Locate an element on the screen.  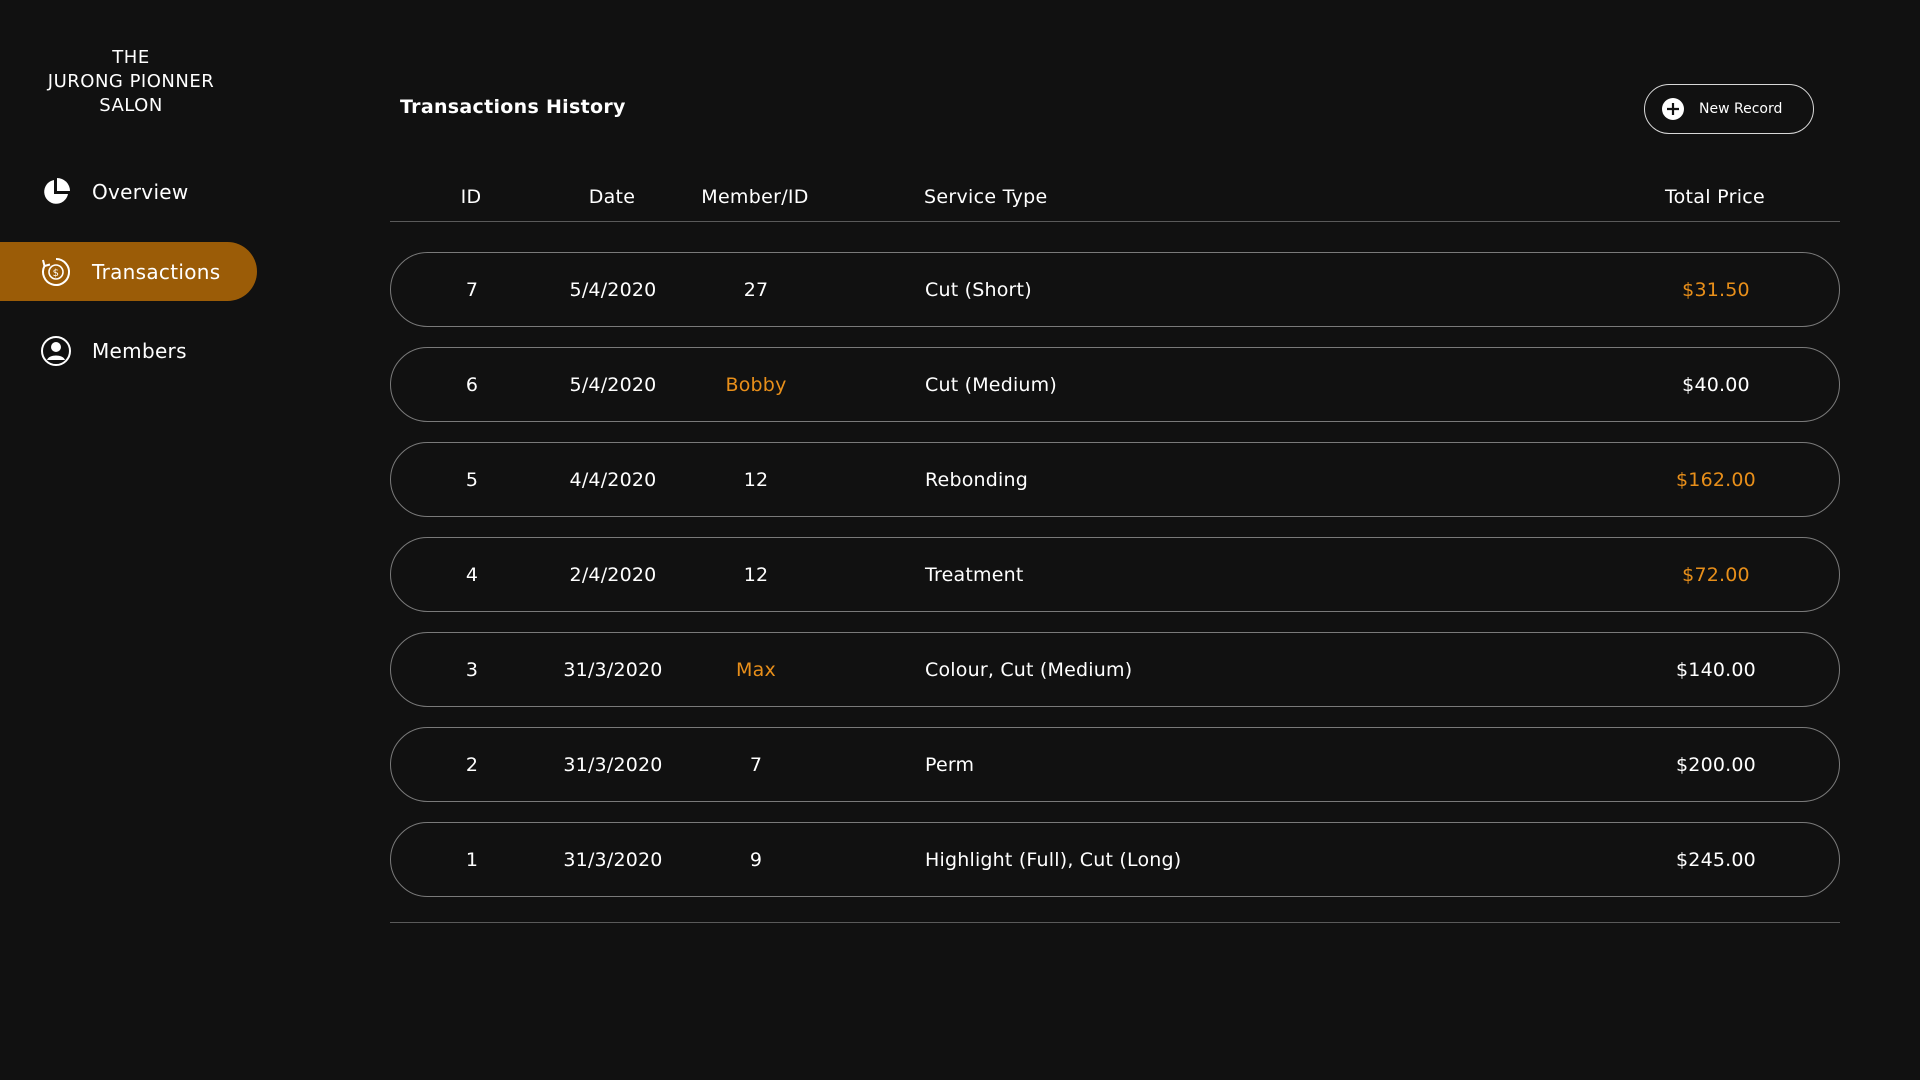
sidebar-item-members: Members is located at coordinates (128, 350).